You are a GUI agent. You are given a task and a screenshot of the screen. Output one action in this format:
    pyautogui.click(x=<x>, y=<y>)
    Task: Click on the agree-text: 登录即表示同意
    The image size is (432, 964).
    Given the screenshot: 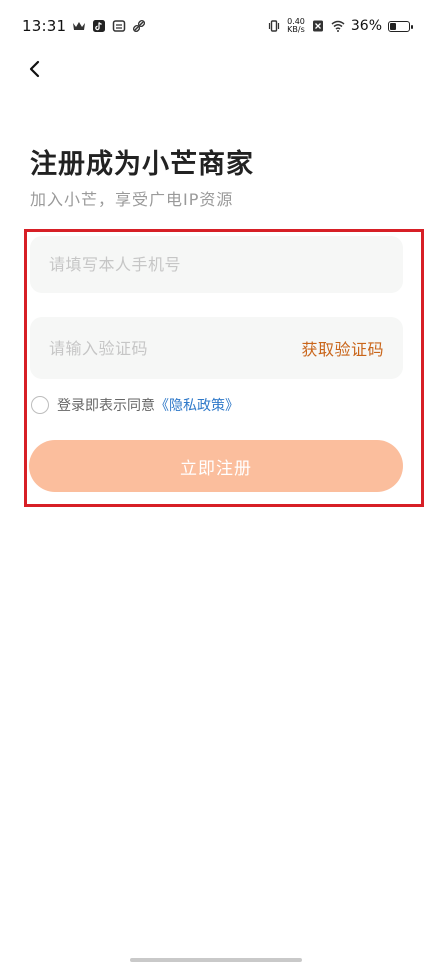 What is the action you would take?
    pyautogui.click(x=106, y=406)
    